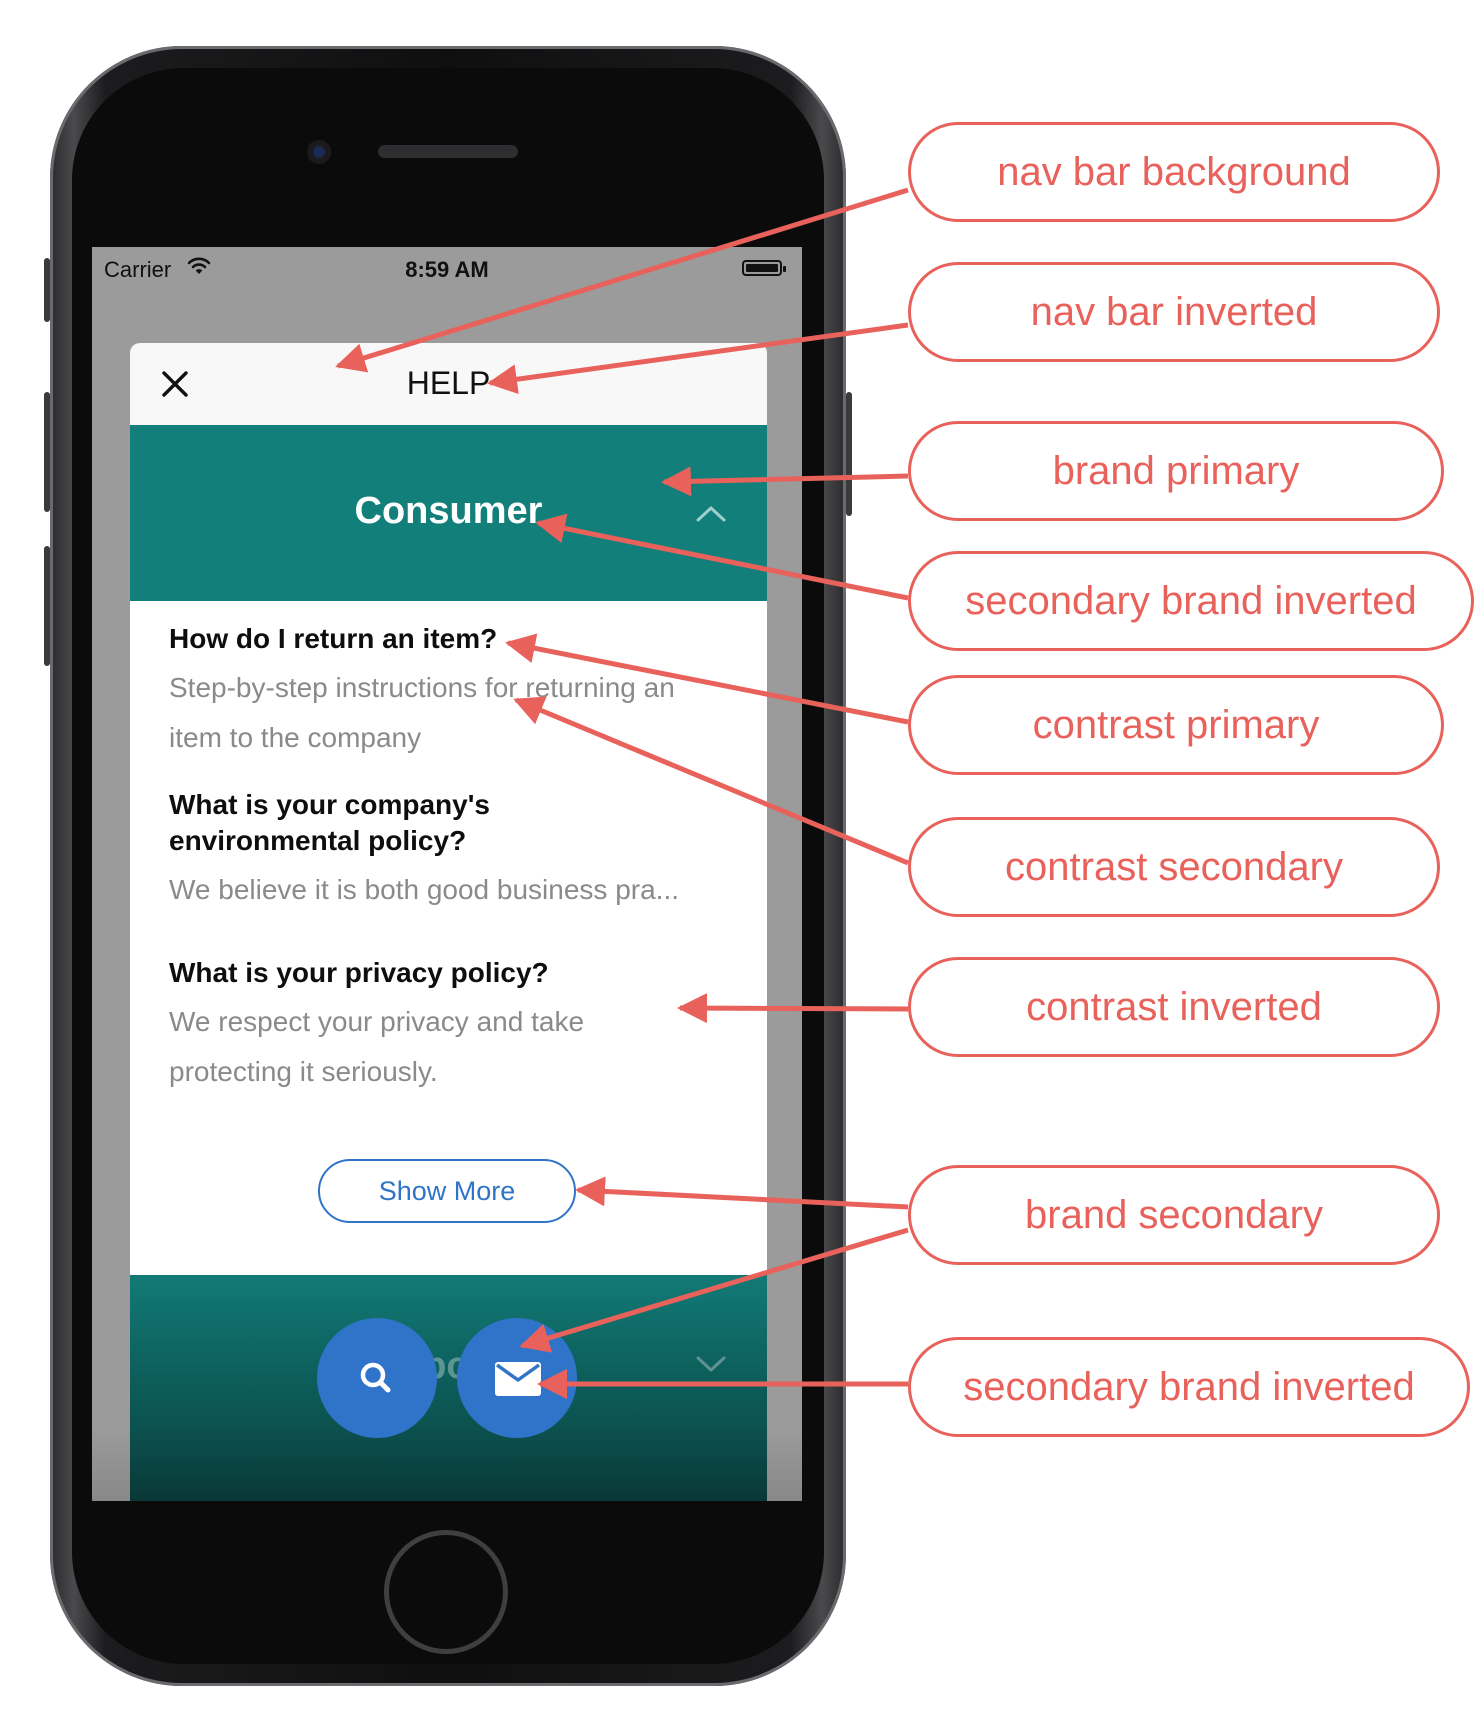 The height and width of the screenshot is (1732, 1484). Describe the element at coordinates (359, 972) in the screenshot. I see `faq-question: What is your privacy policy?` at that location.